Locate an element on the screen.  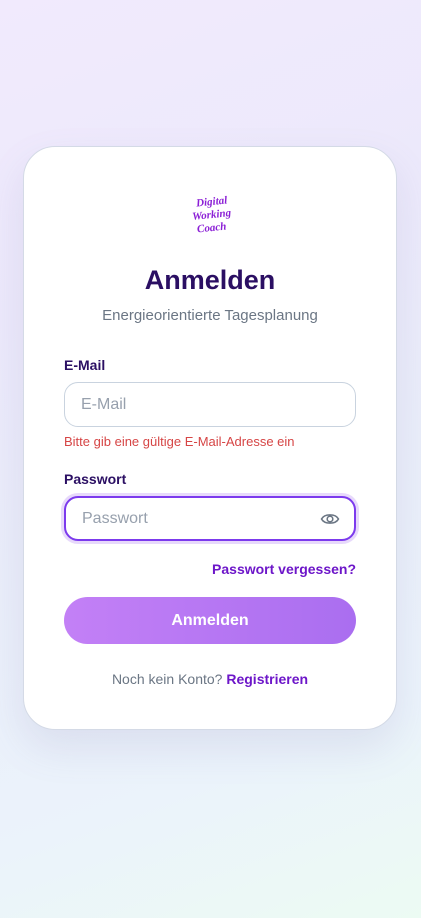
password-label: Passwort is located at coordinates (95, 479).